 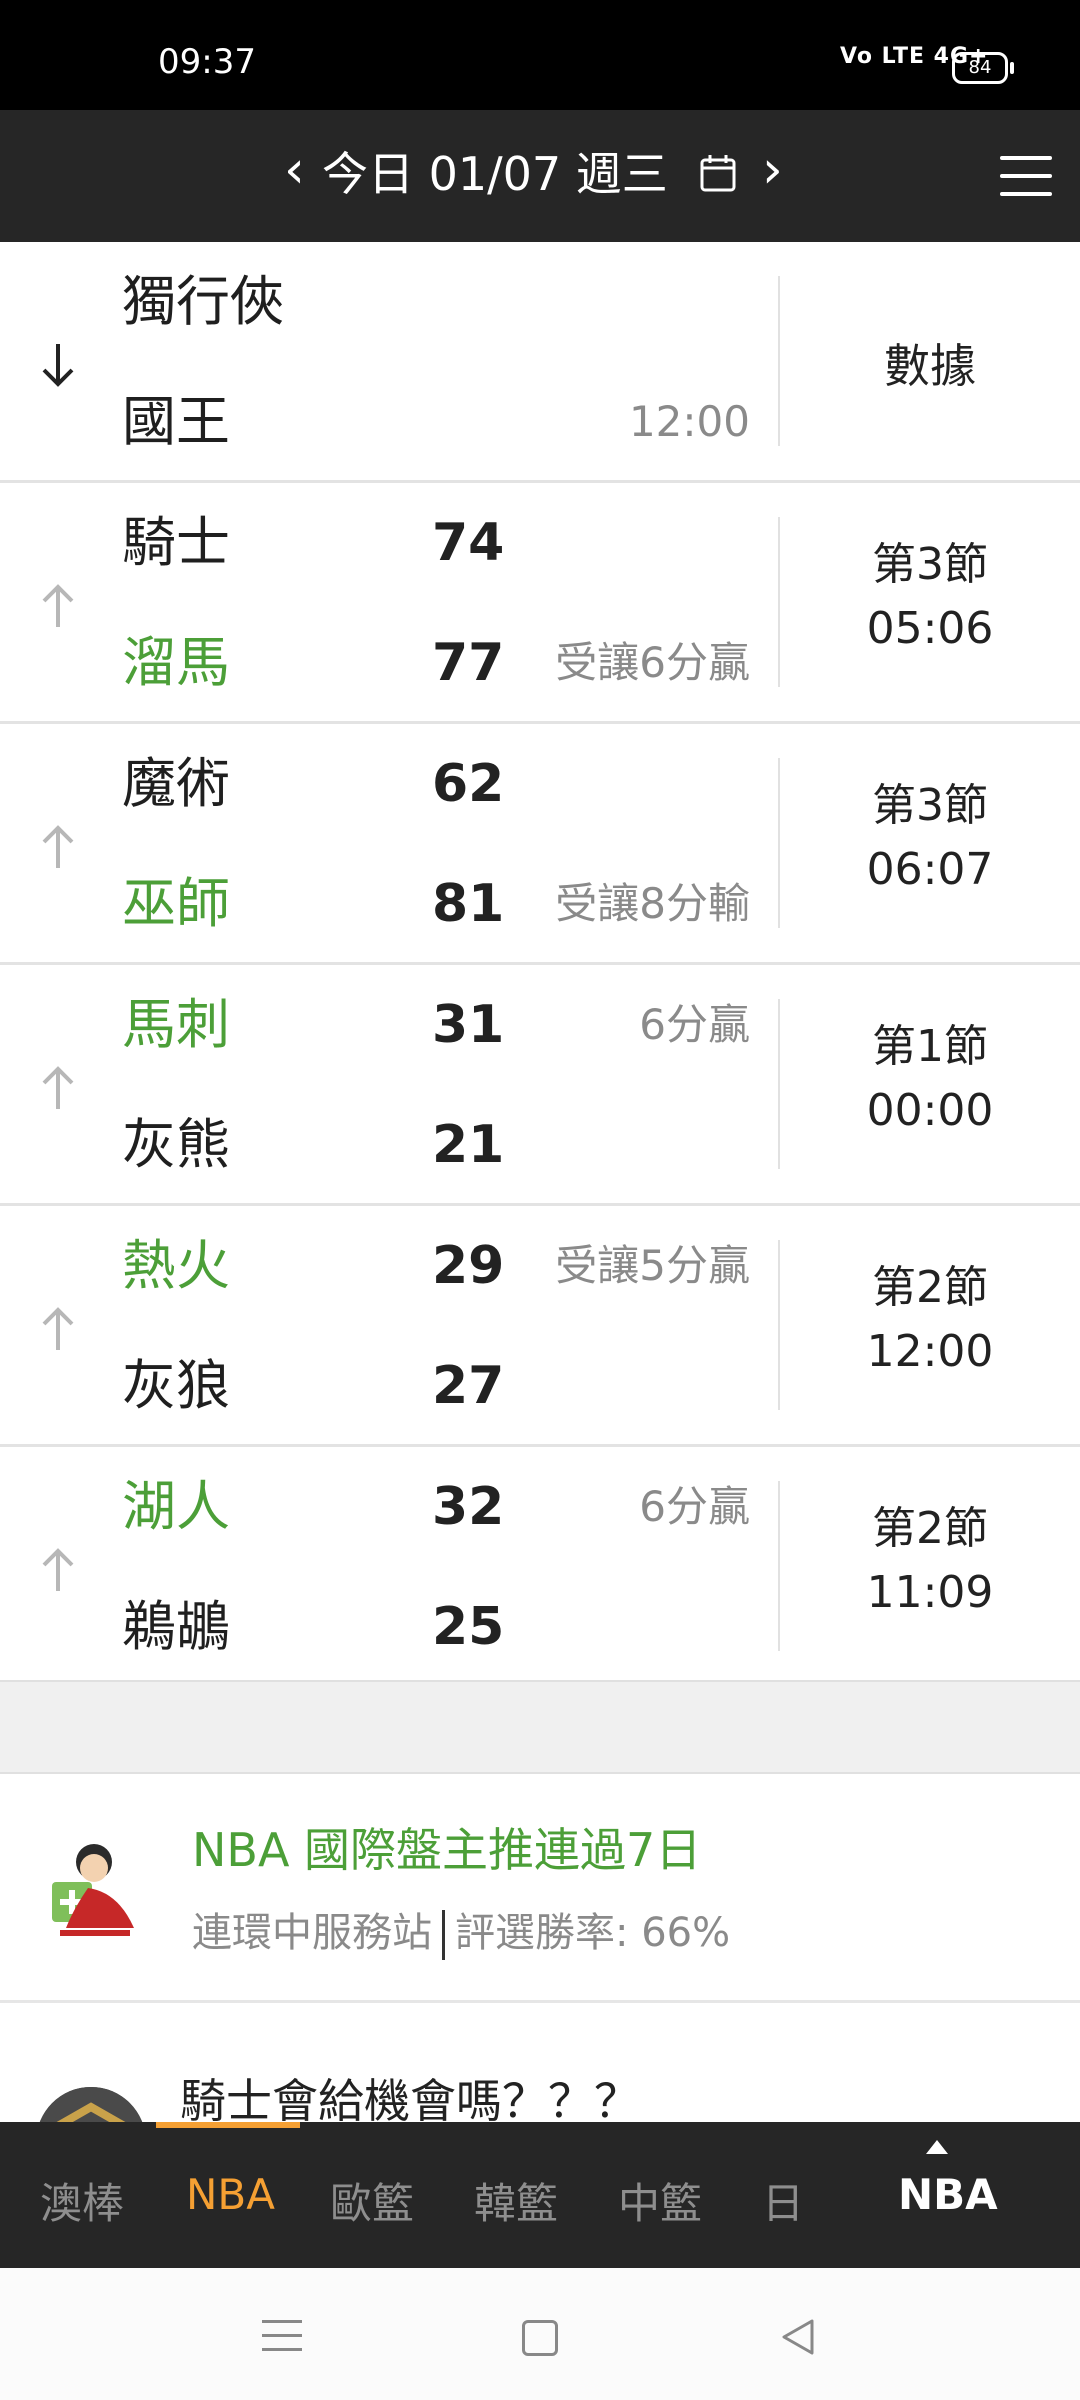 What do you see at coordinates (176, 421) in the screenshot?
I see `team-away: 國王` at bounding box center [176, 421].